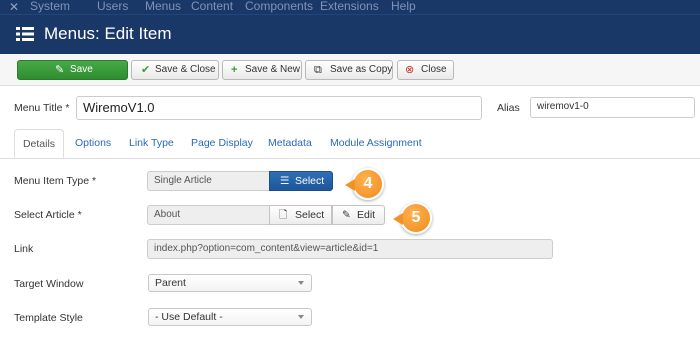 The image size is (700, 354). Describe the element at coordinates (108, 33) in the screenshot. I see `page-title: Menus: Edit Item` at that location.